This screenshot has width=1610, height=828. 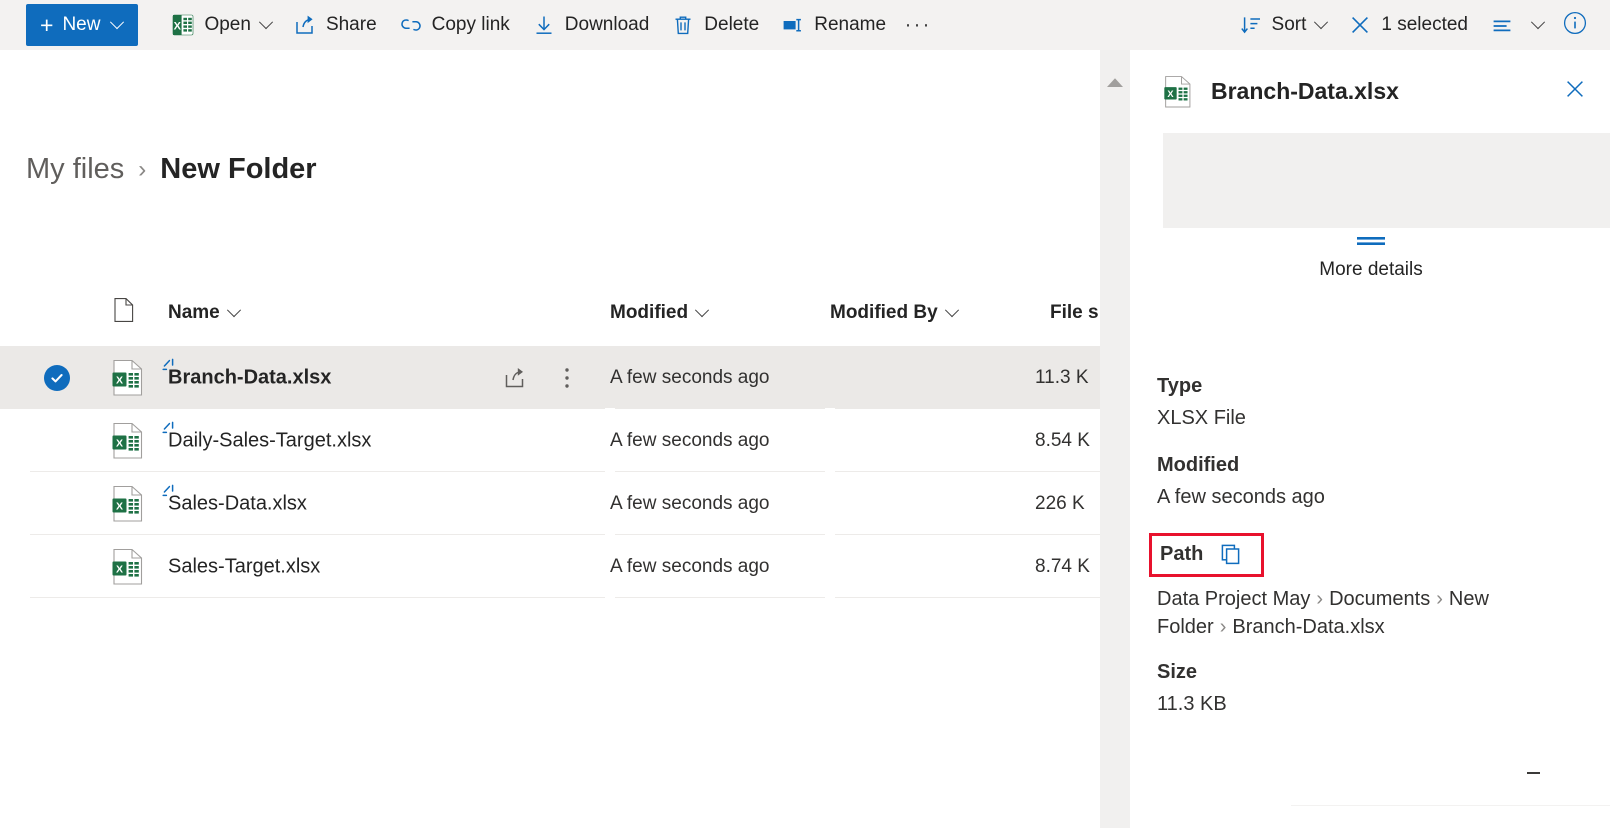 What do you see at coordinates (649, 312) in the screenshot?
I see `column-header-modified-label: Modified` at bounding box center [649, 312].